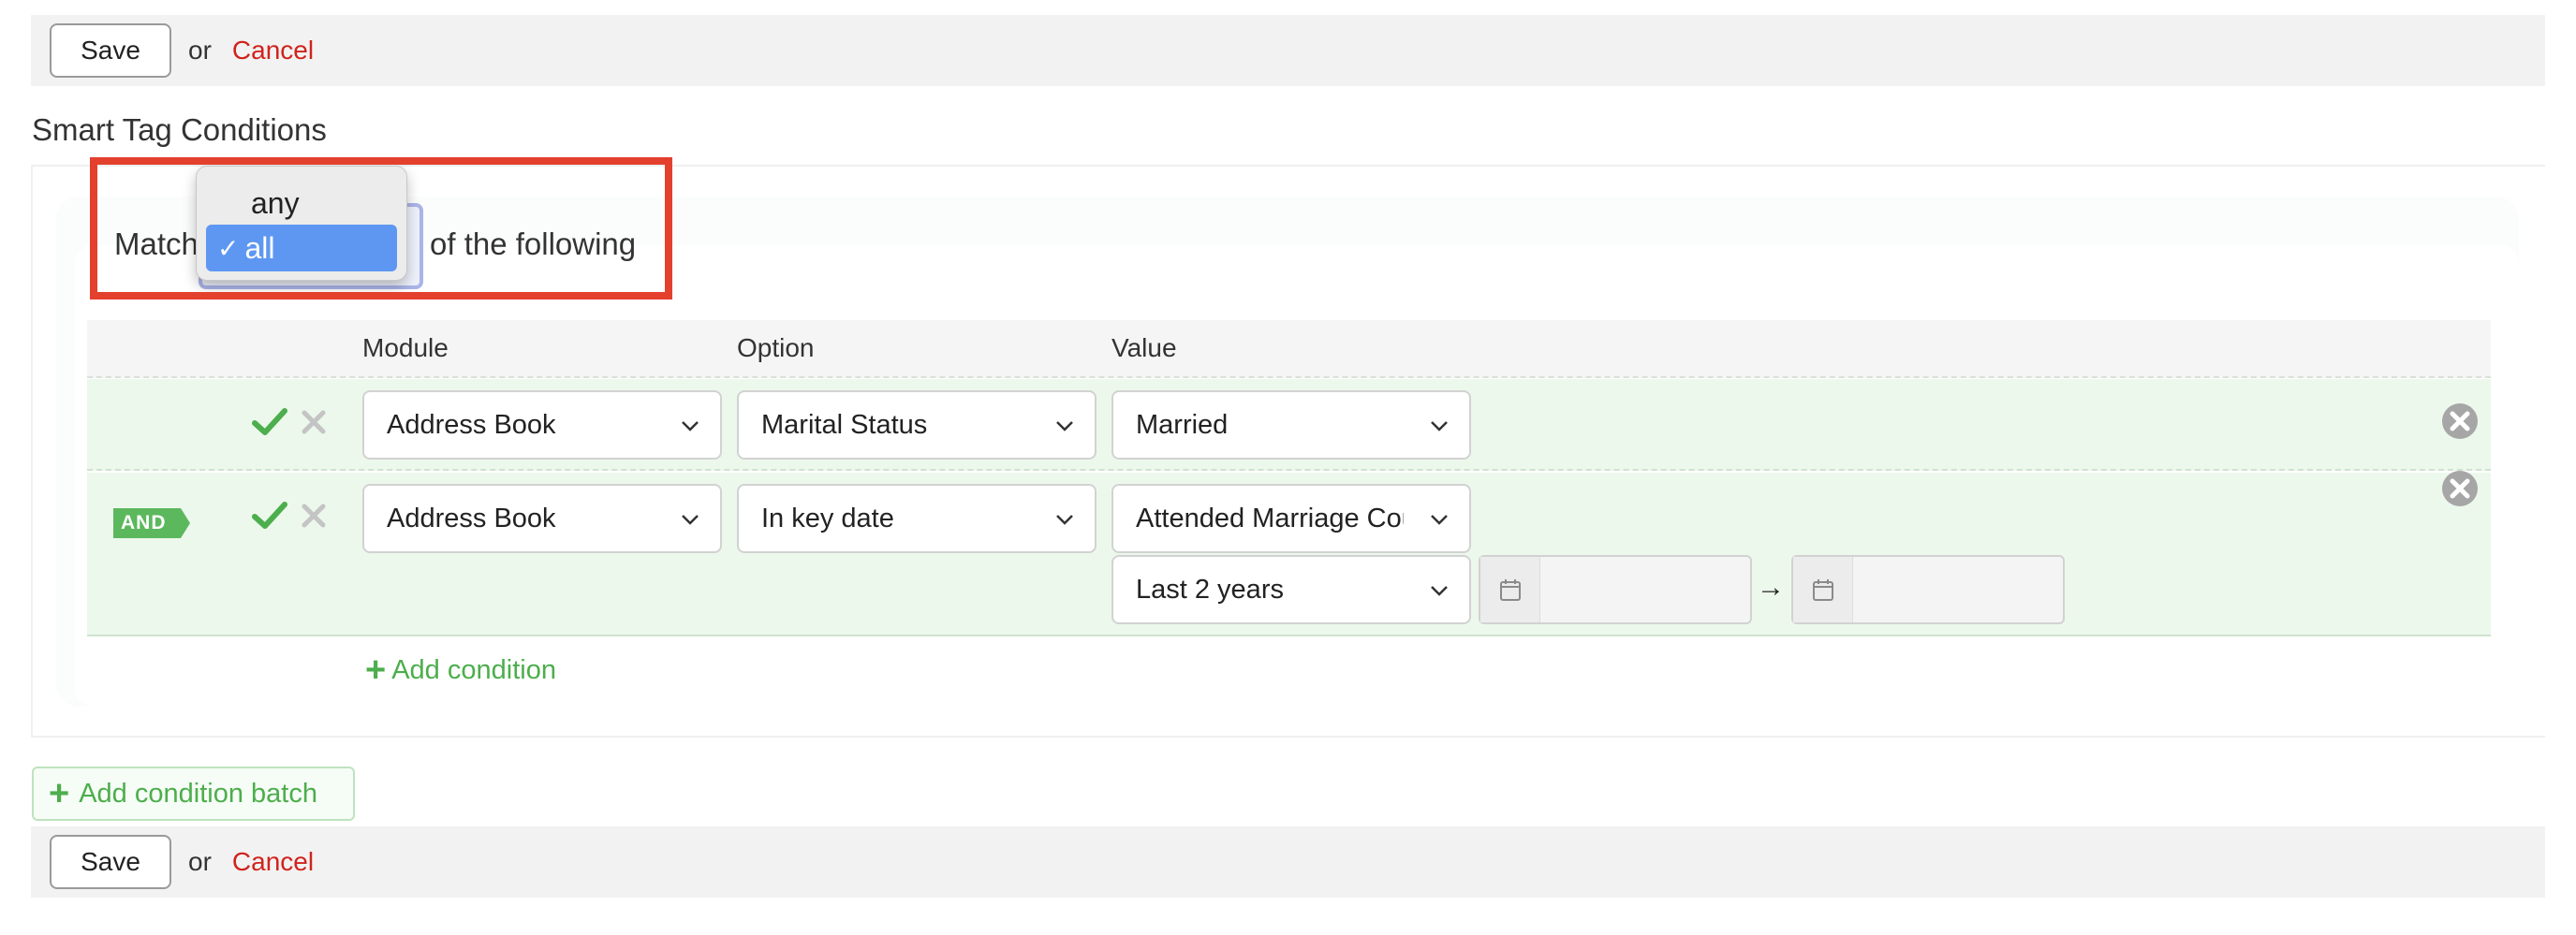  What do you see at coordinates (1615, 589) in the screenshot?
I see `date-from-input` at bounding box center [1615, 589].